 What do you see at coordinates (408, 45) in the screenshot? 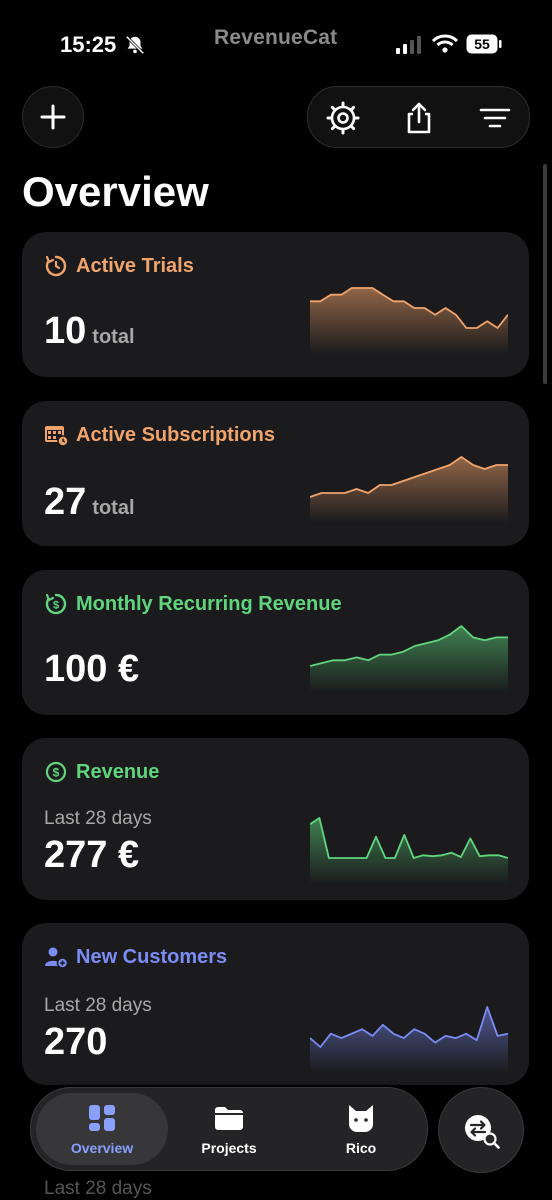
I see `cellular-signal-icon` at bounding box center [408, 45].